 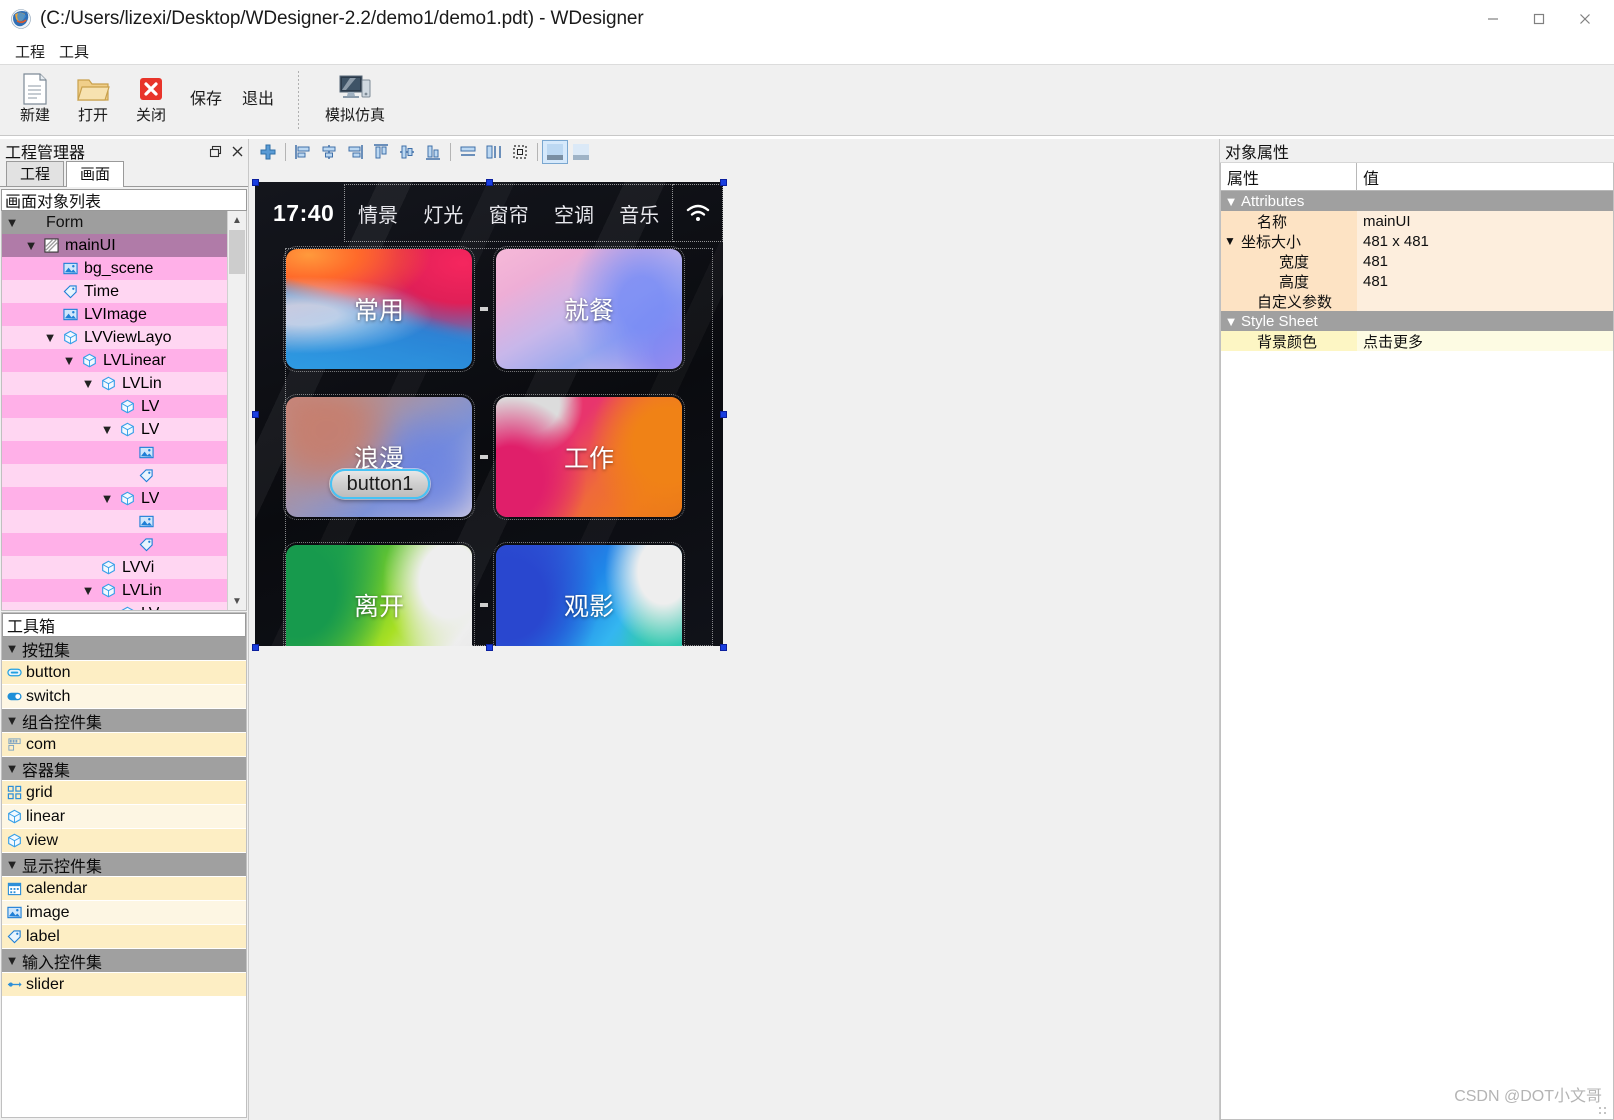 What do you see at coordinates (114, 360) in the screenshot?
I see `tree-item-lvlinear: ▼ LVLinear` at bounding box center [114, 360].